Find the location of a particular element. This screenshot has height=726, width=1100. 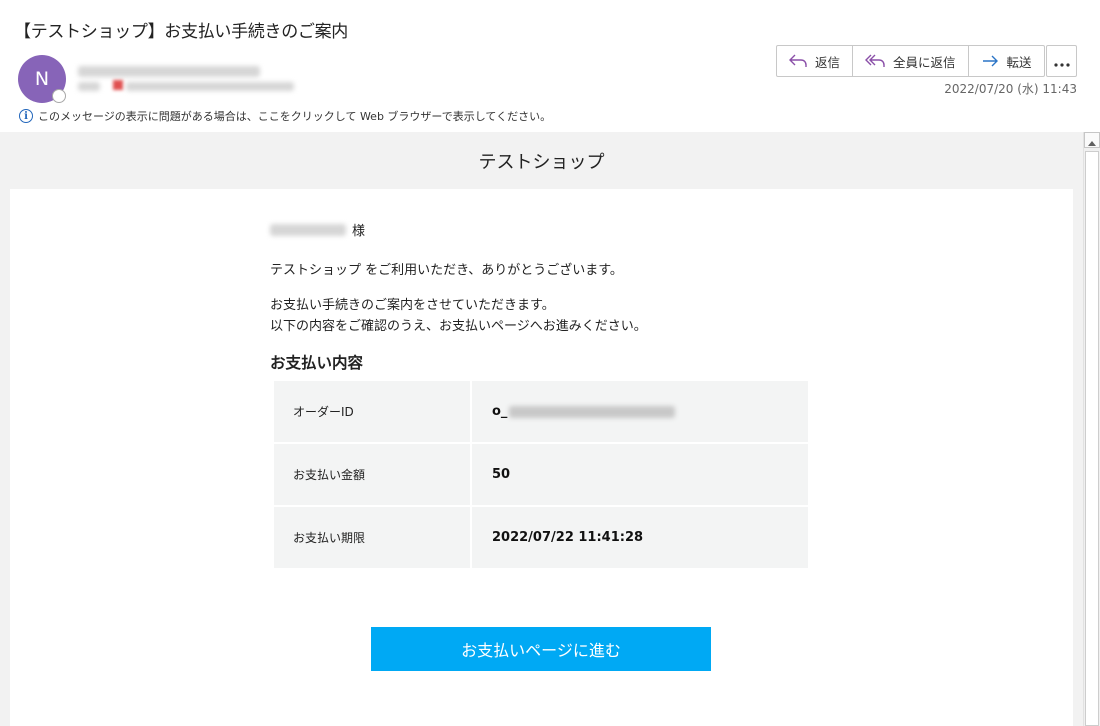

received-date: 2022/07/20 (水) 11:43 is located at coordinates (1010, 89).